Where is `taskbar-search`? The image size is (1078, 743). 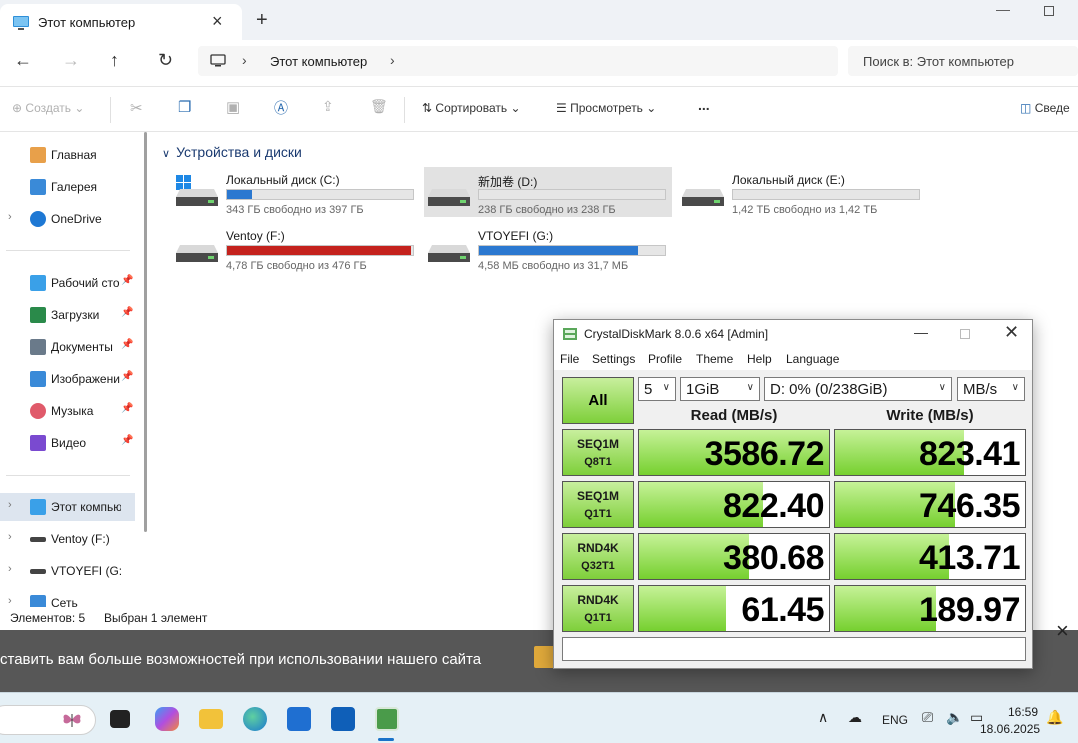 taskbar-search is located at coordinates (48, 720).